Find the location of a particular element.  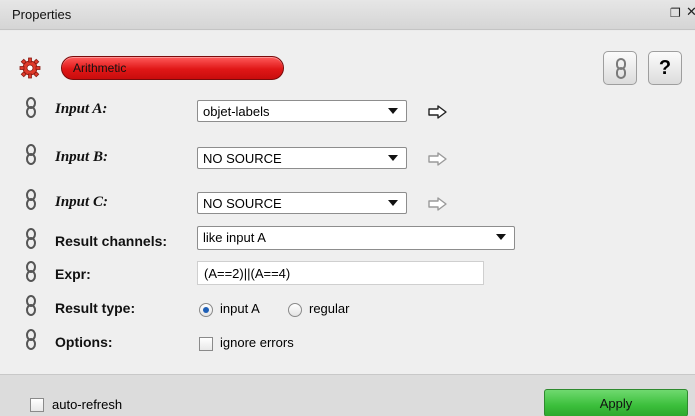

input-a-value: objet-labels is located at coordinates (236, 111).